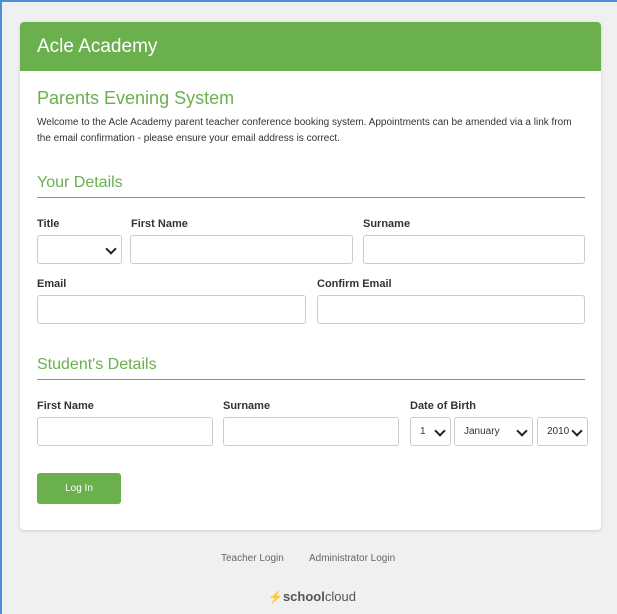  I want to click on system-title: Parents Evening System, so click(136, 98).